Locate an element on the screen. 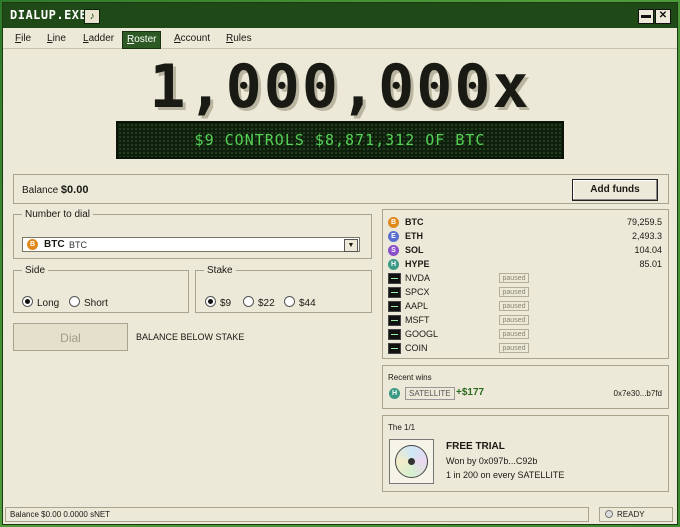 The height and width of the screenshot is (527, 680). menu-file: File is located at coordinates (23, 39).